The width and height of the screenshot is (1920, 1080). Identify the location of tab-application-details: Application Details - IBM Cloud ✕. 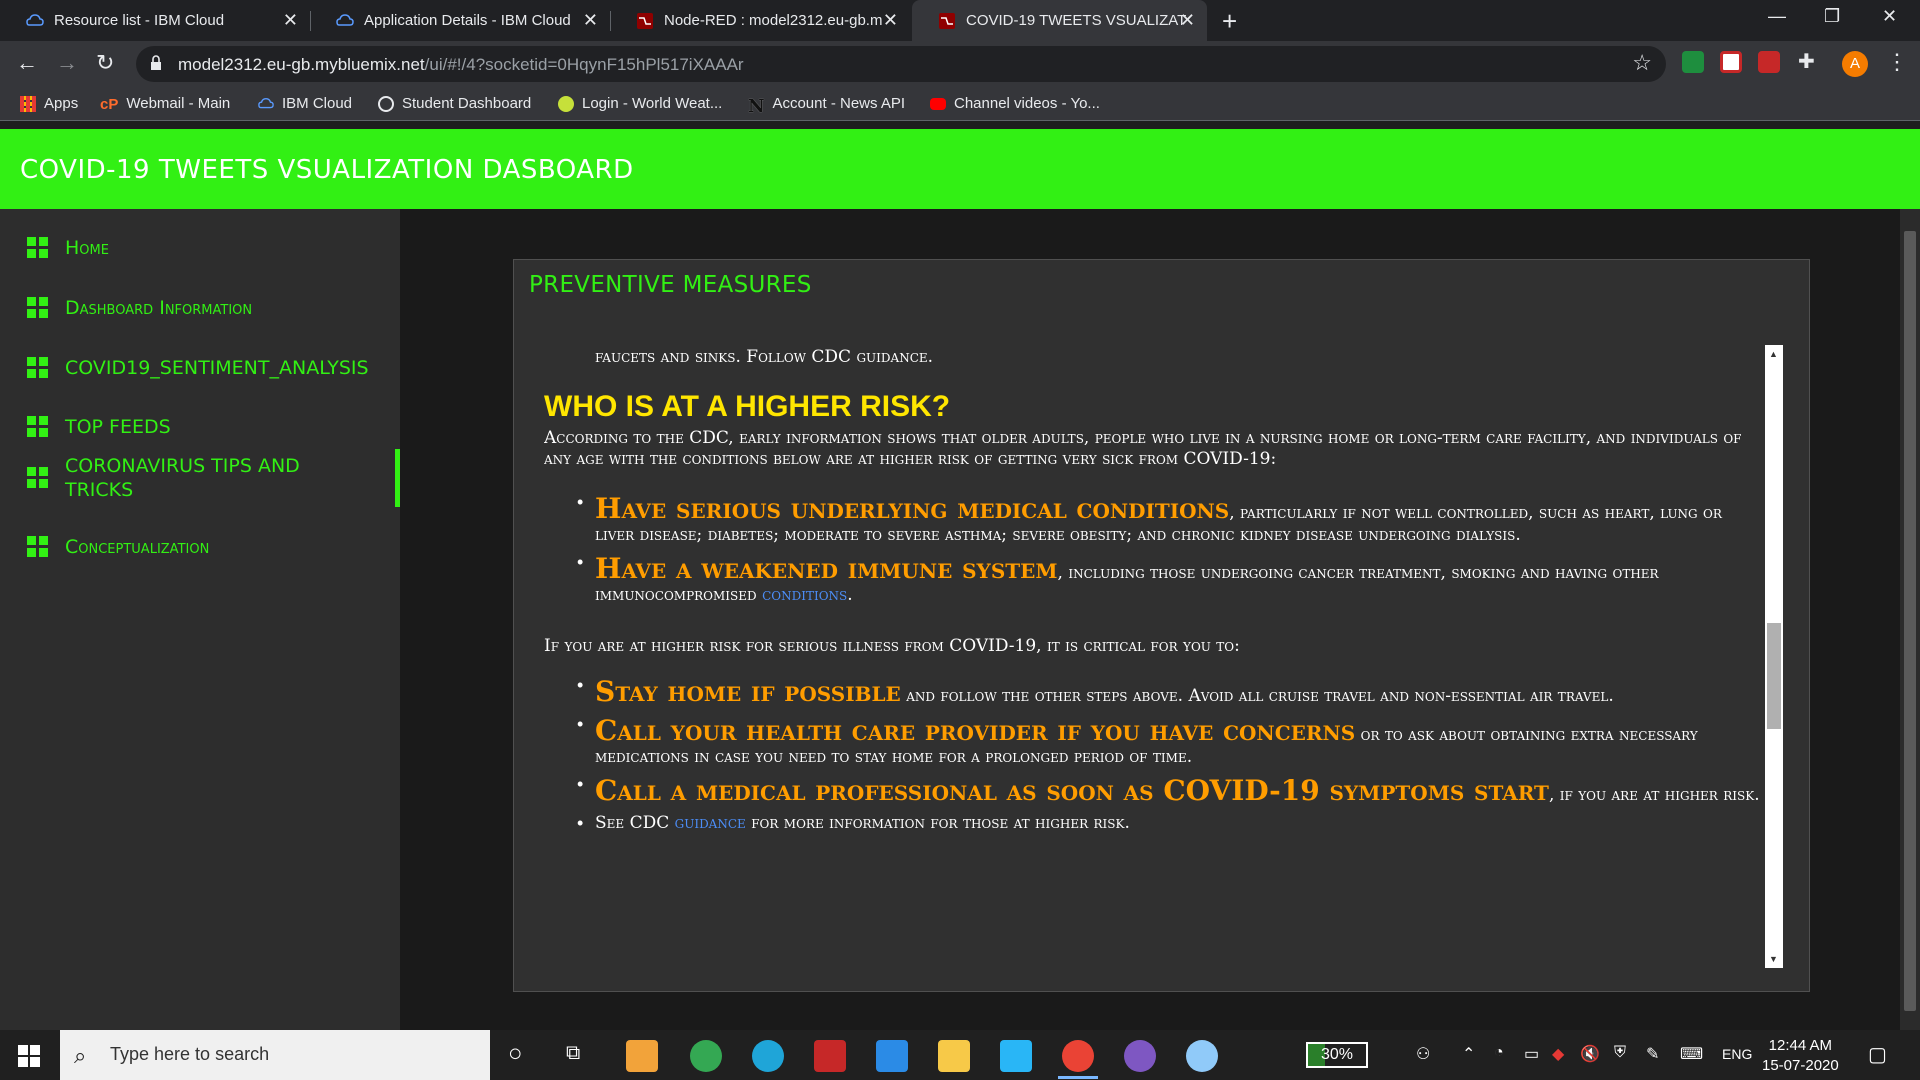
(460, 20).